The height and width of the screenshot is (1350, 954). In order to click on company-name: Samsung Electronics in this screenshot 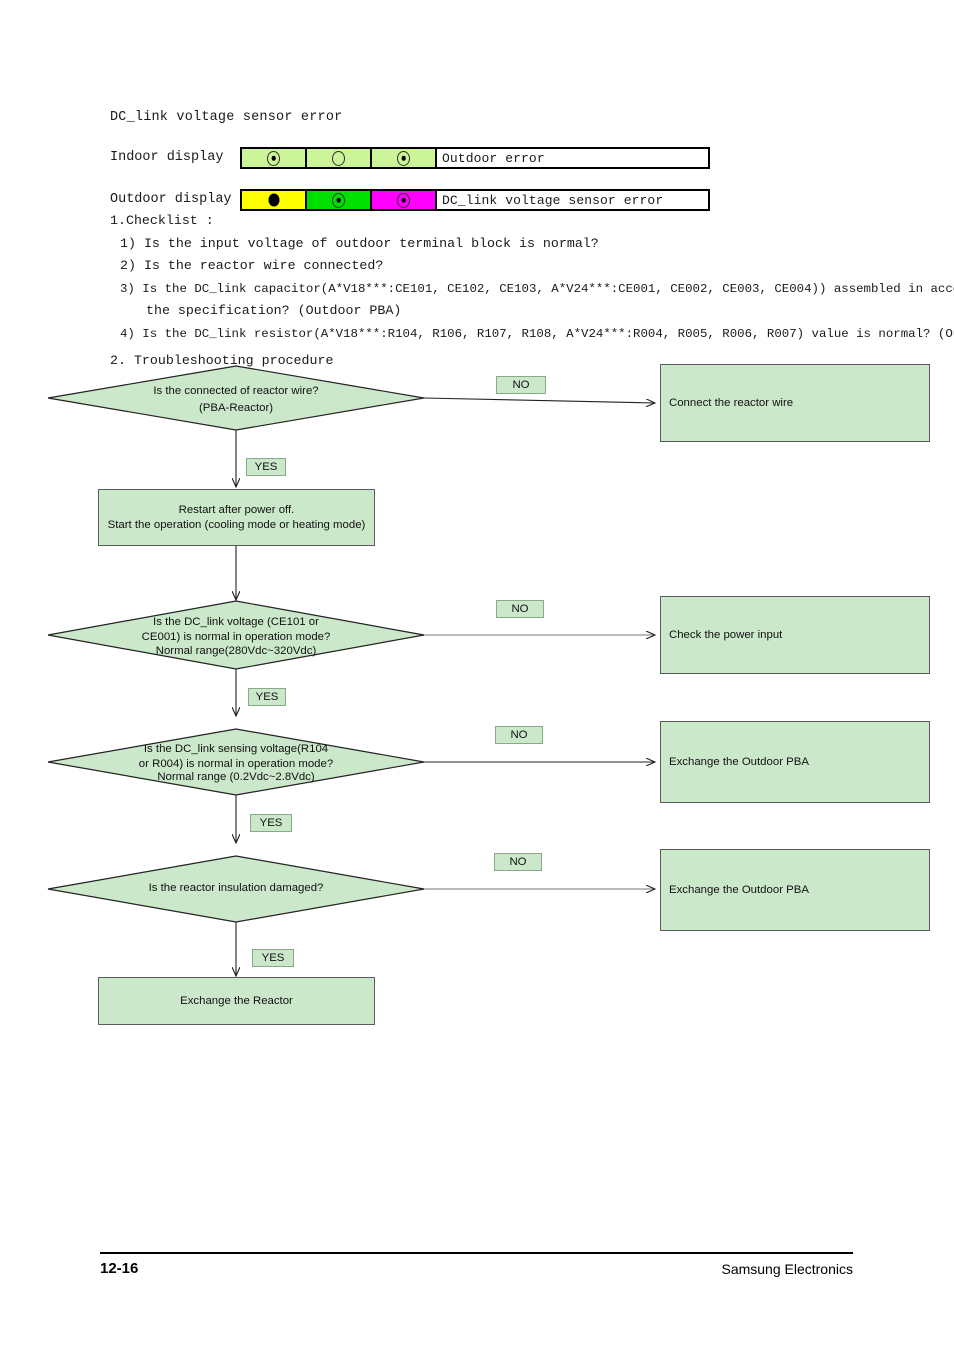, I will do `click(787, 1269)`.